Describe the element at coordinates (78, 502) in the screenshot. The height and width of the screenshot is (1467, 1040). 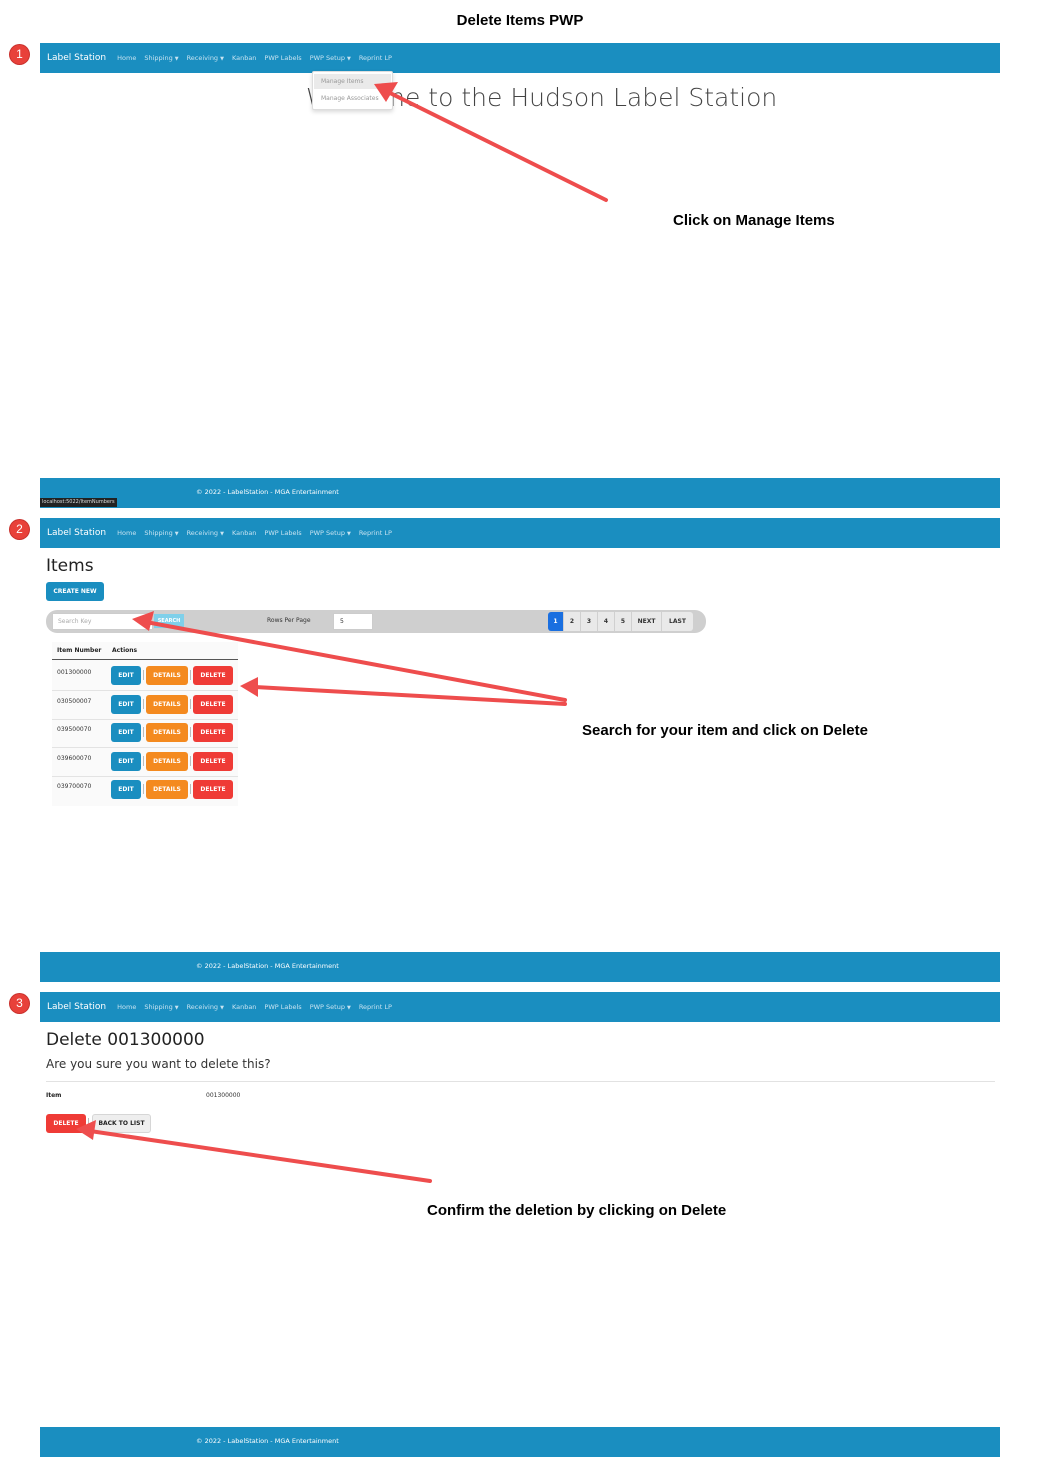
I see `status-bar-url: localhost:5022/ItemNumbers` at that location.